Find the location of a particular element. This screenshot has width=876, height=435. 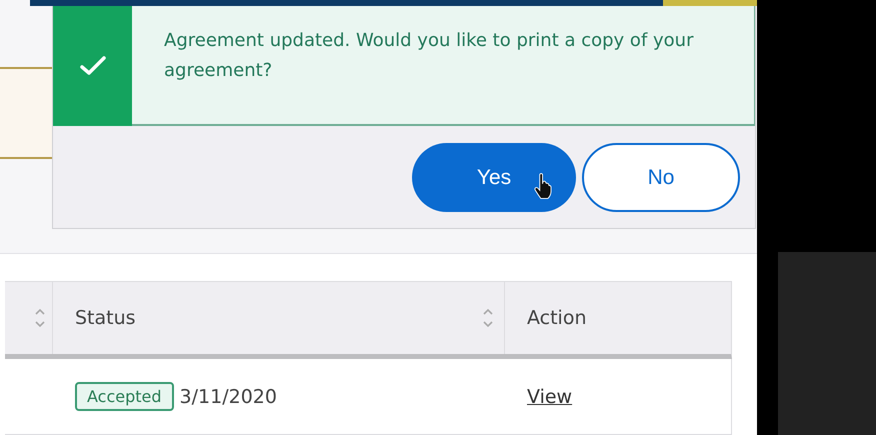

date-text: 3/11/2020 is located at coordinates (228, 397).